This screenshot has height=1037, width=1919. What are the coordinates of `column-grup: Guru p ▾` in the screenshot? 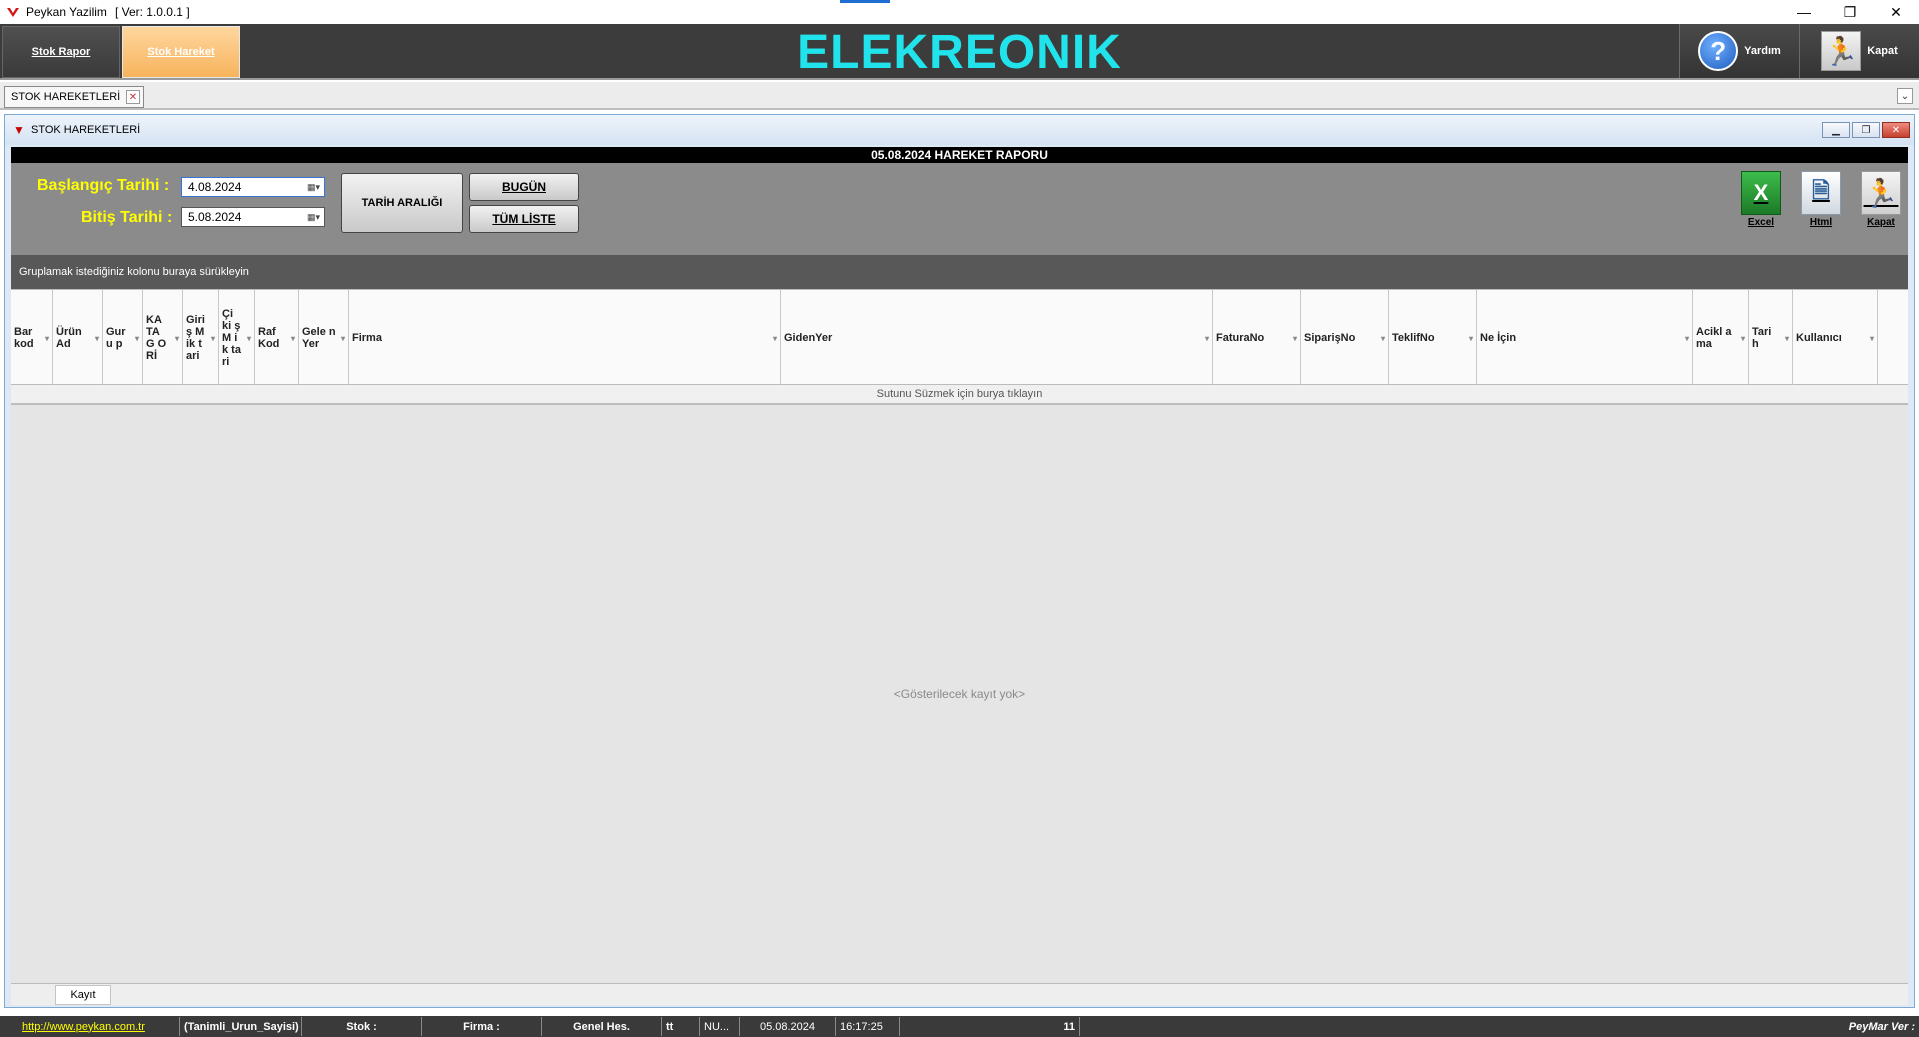 It's located at (123, 338).